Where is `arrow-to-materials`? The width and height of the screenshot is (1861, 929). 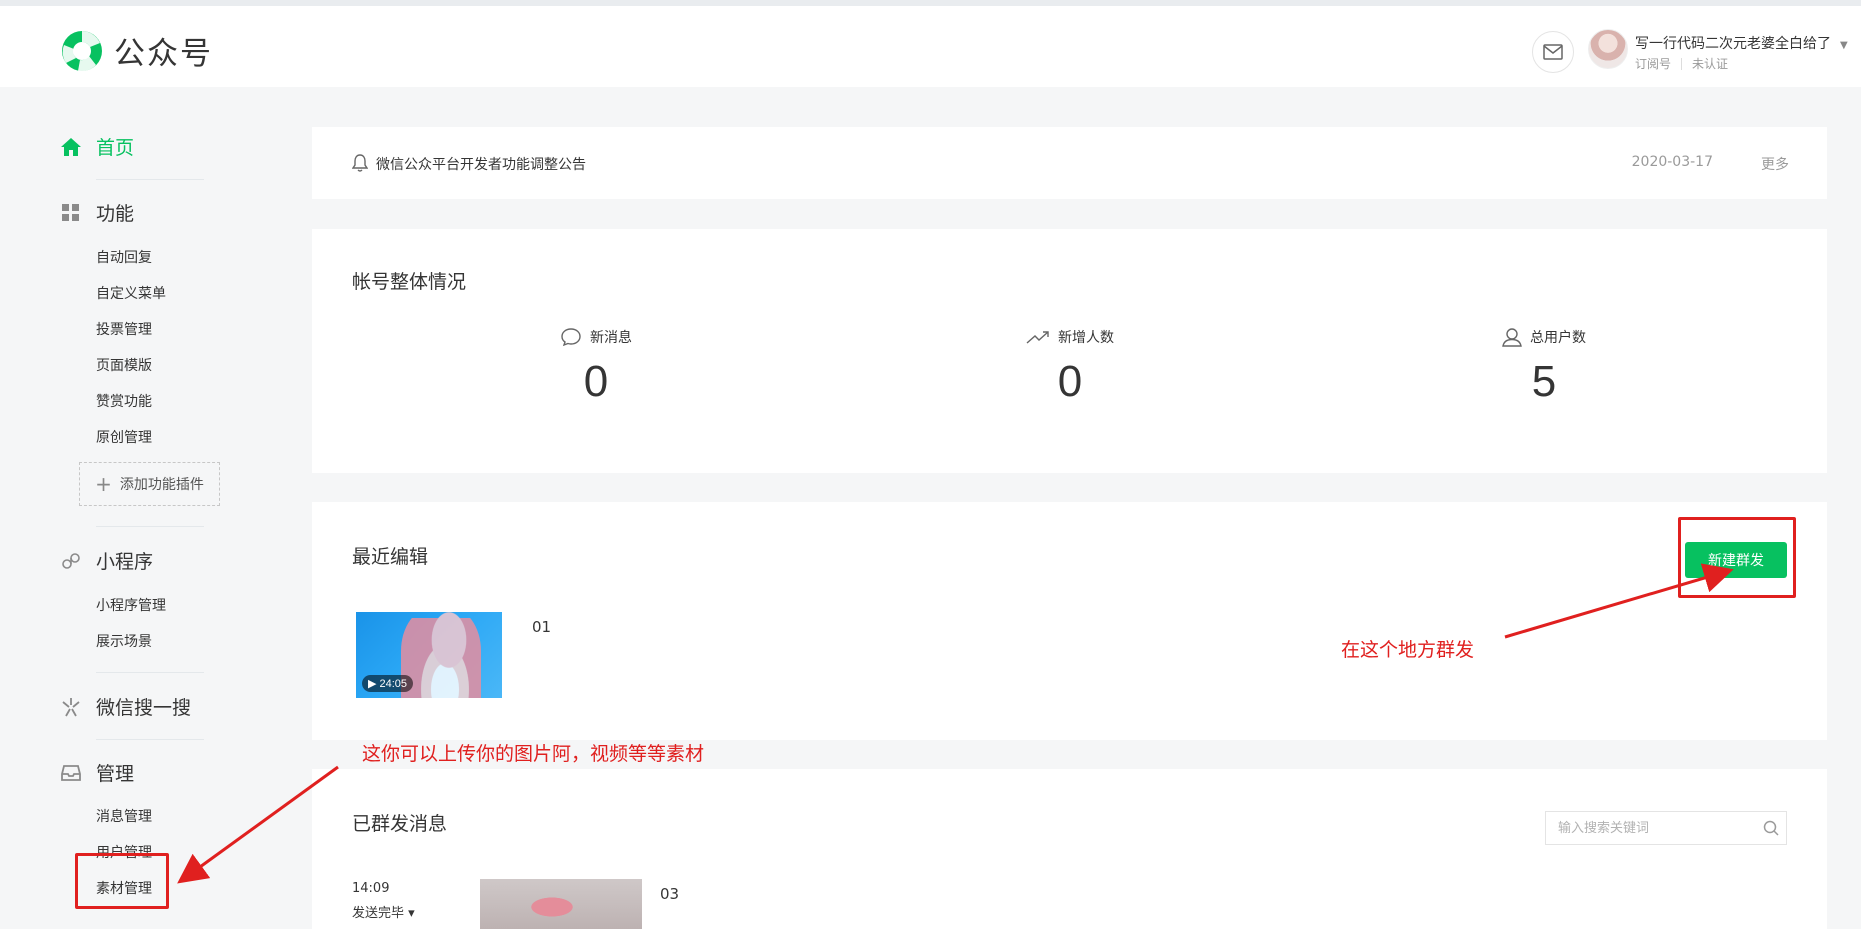 arrow-to-materials is located at coordinates (258, 824).